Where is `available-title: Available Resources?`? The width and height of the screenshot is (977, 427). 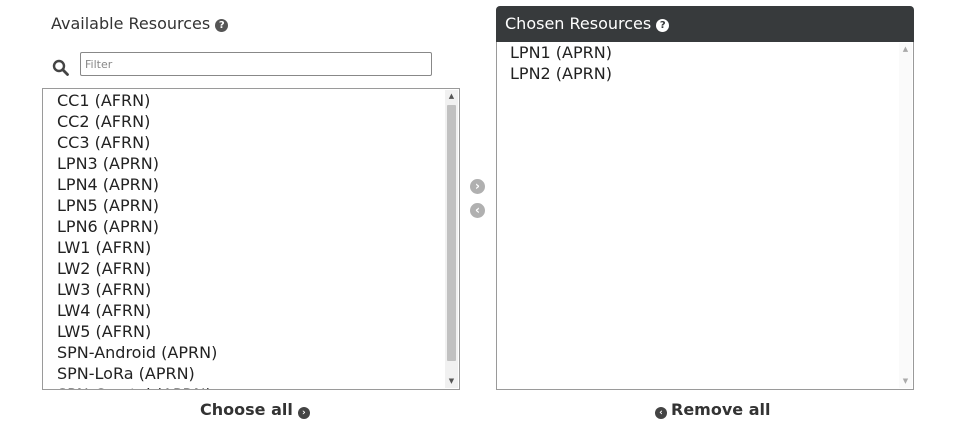 available-title: Available Resources? is located at coordinates (140, 23).